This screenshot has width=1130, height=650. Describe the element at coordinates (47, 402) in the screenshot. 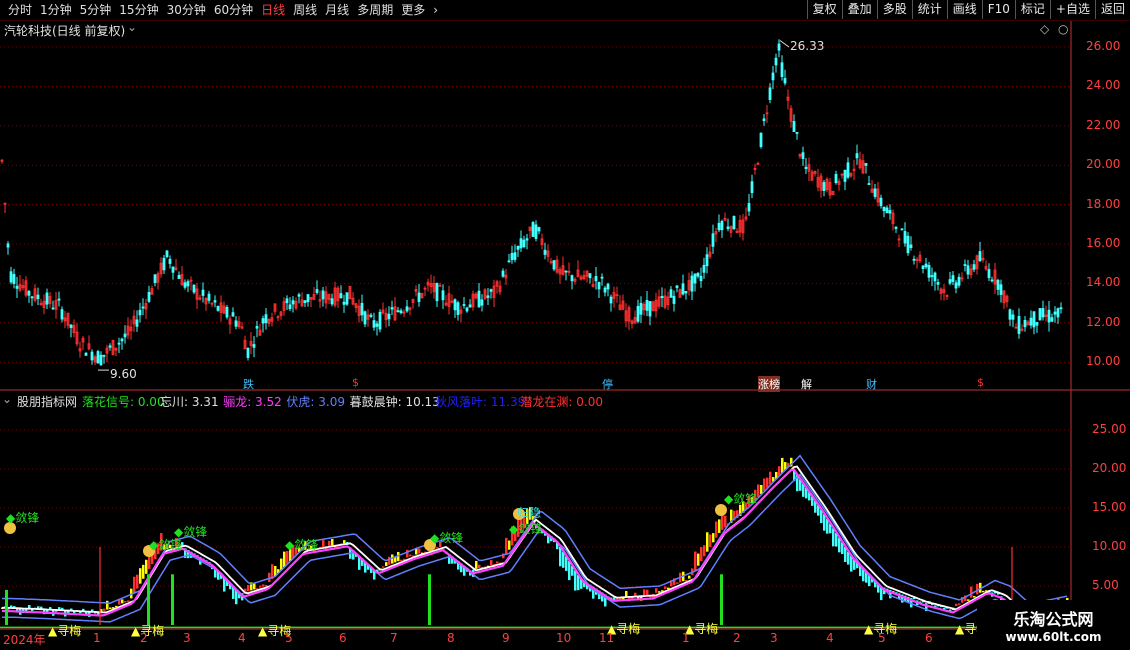

I see `indicator-name: 股朋指标网` at that location.